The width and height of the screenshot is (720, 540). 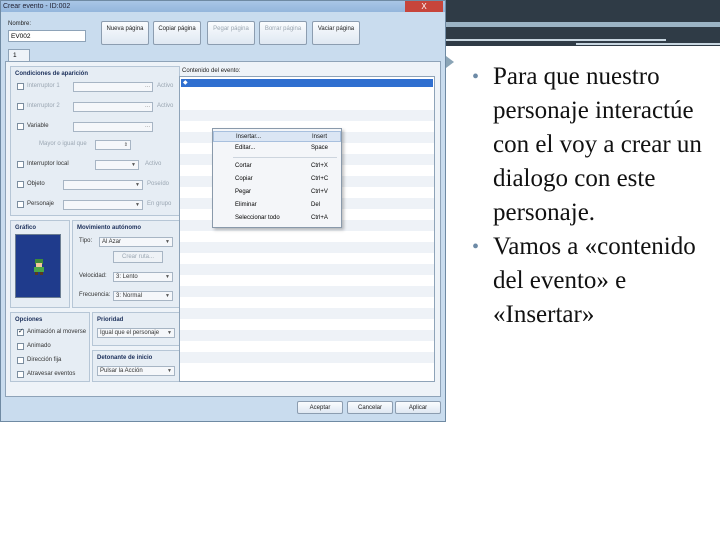 What do you see at coordinates (277, 205) in the screenshot?
I see `menu-item-delete: Eliminar Del` at bounding box center [277, 205].